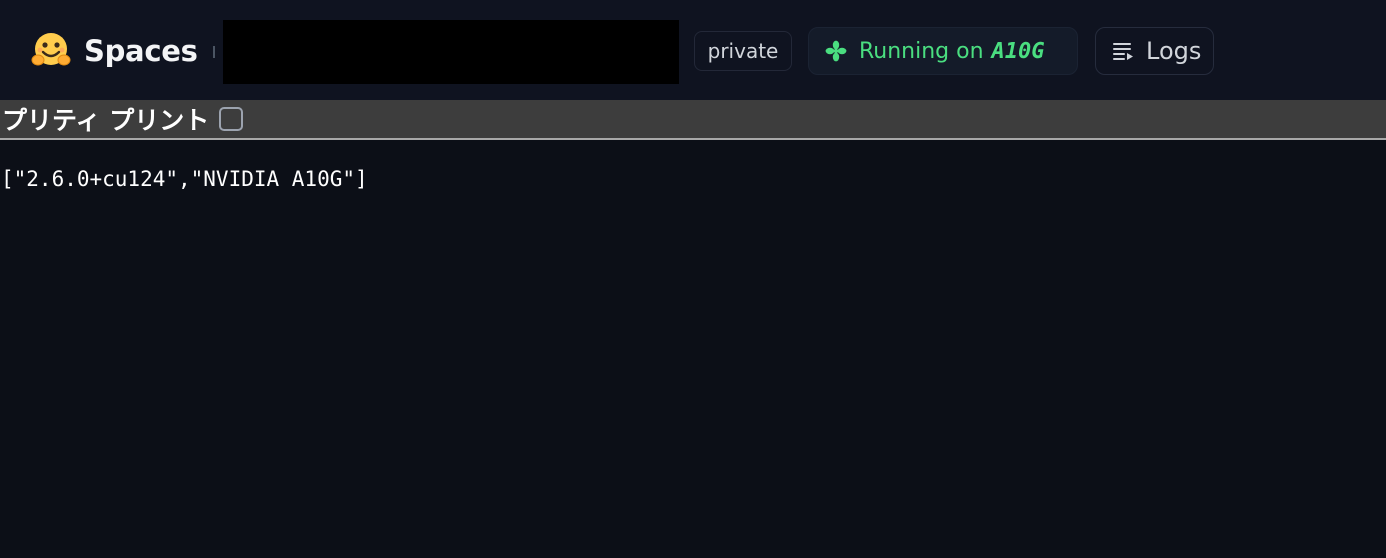 The image size is (1386, 558). I want to click on redacted-space-name, so click(451, 52).